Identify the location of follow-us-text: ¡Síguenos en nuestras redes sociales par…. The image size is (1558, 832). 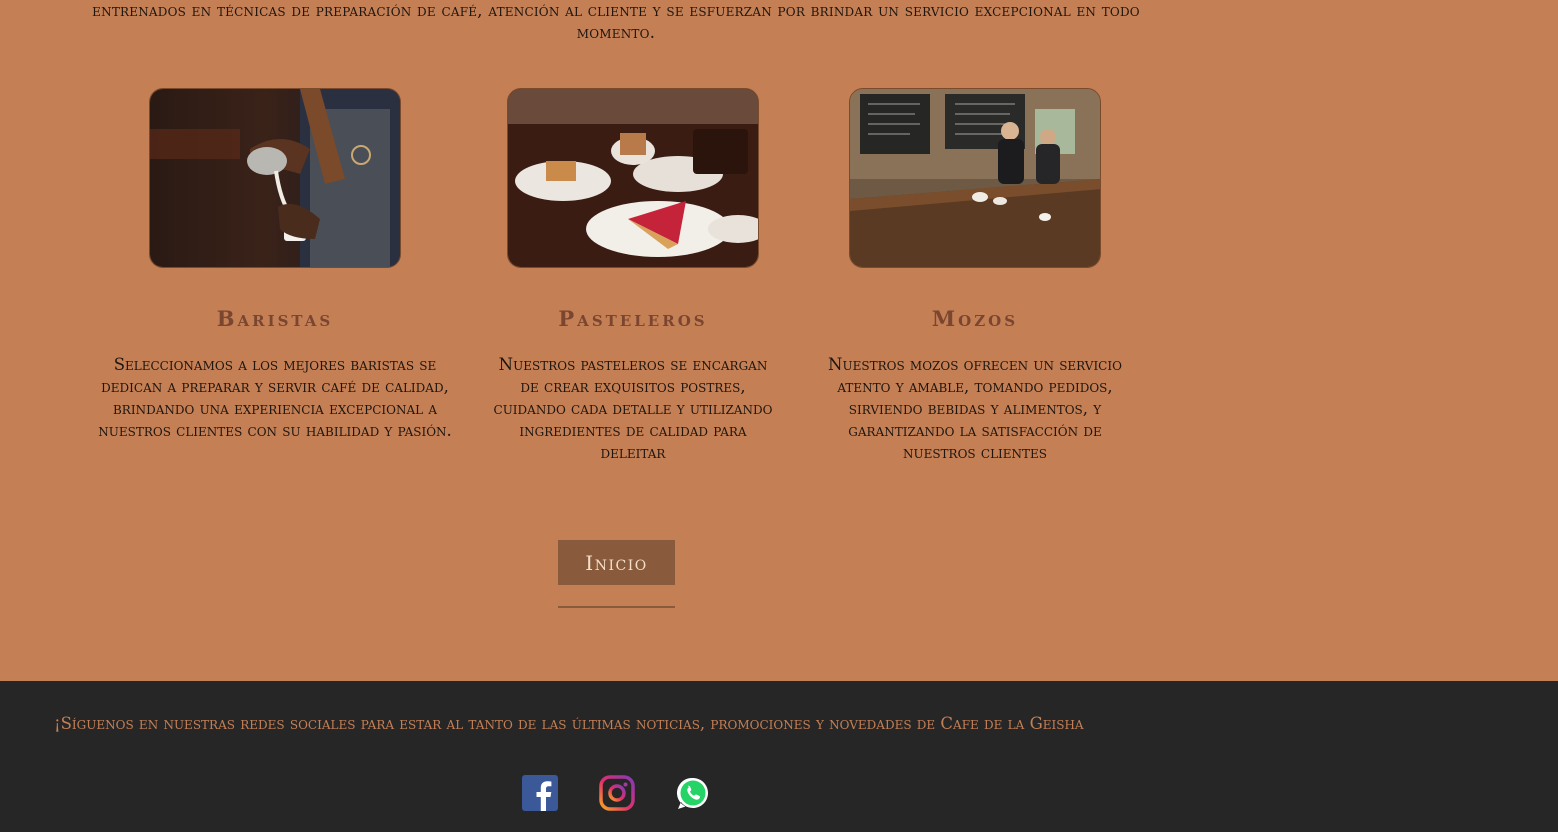
(569, 723).